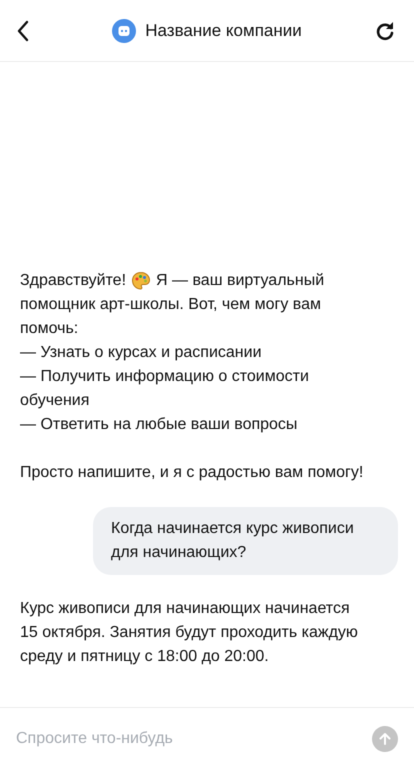 The image size is (414, 770). I want to click on palette-icon, so click(141, 281).